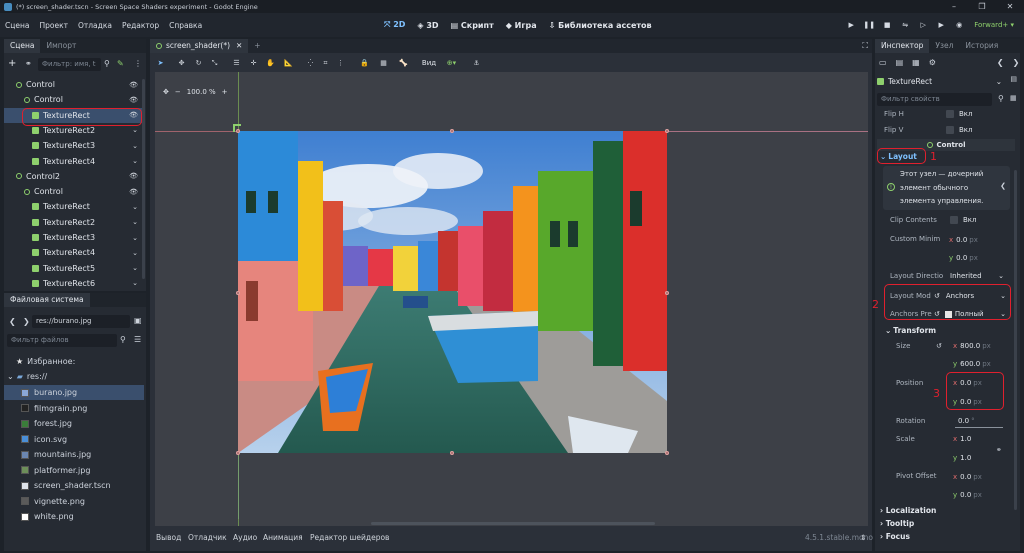  I want to click on tools-icon: ⚙, so click(932, 62).